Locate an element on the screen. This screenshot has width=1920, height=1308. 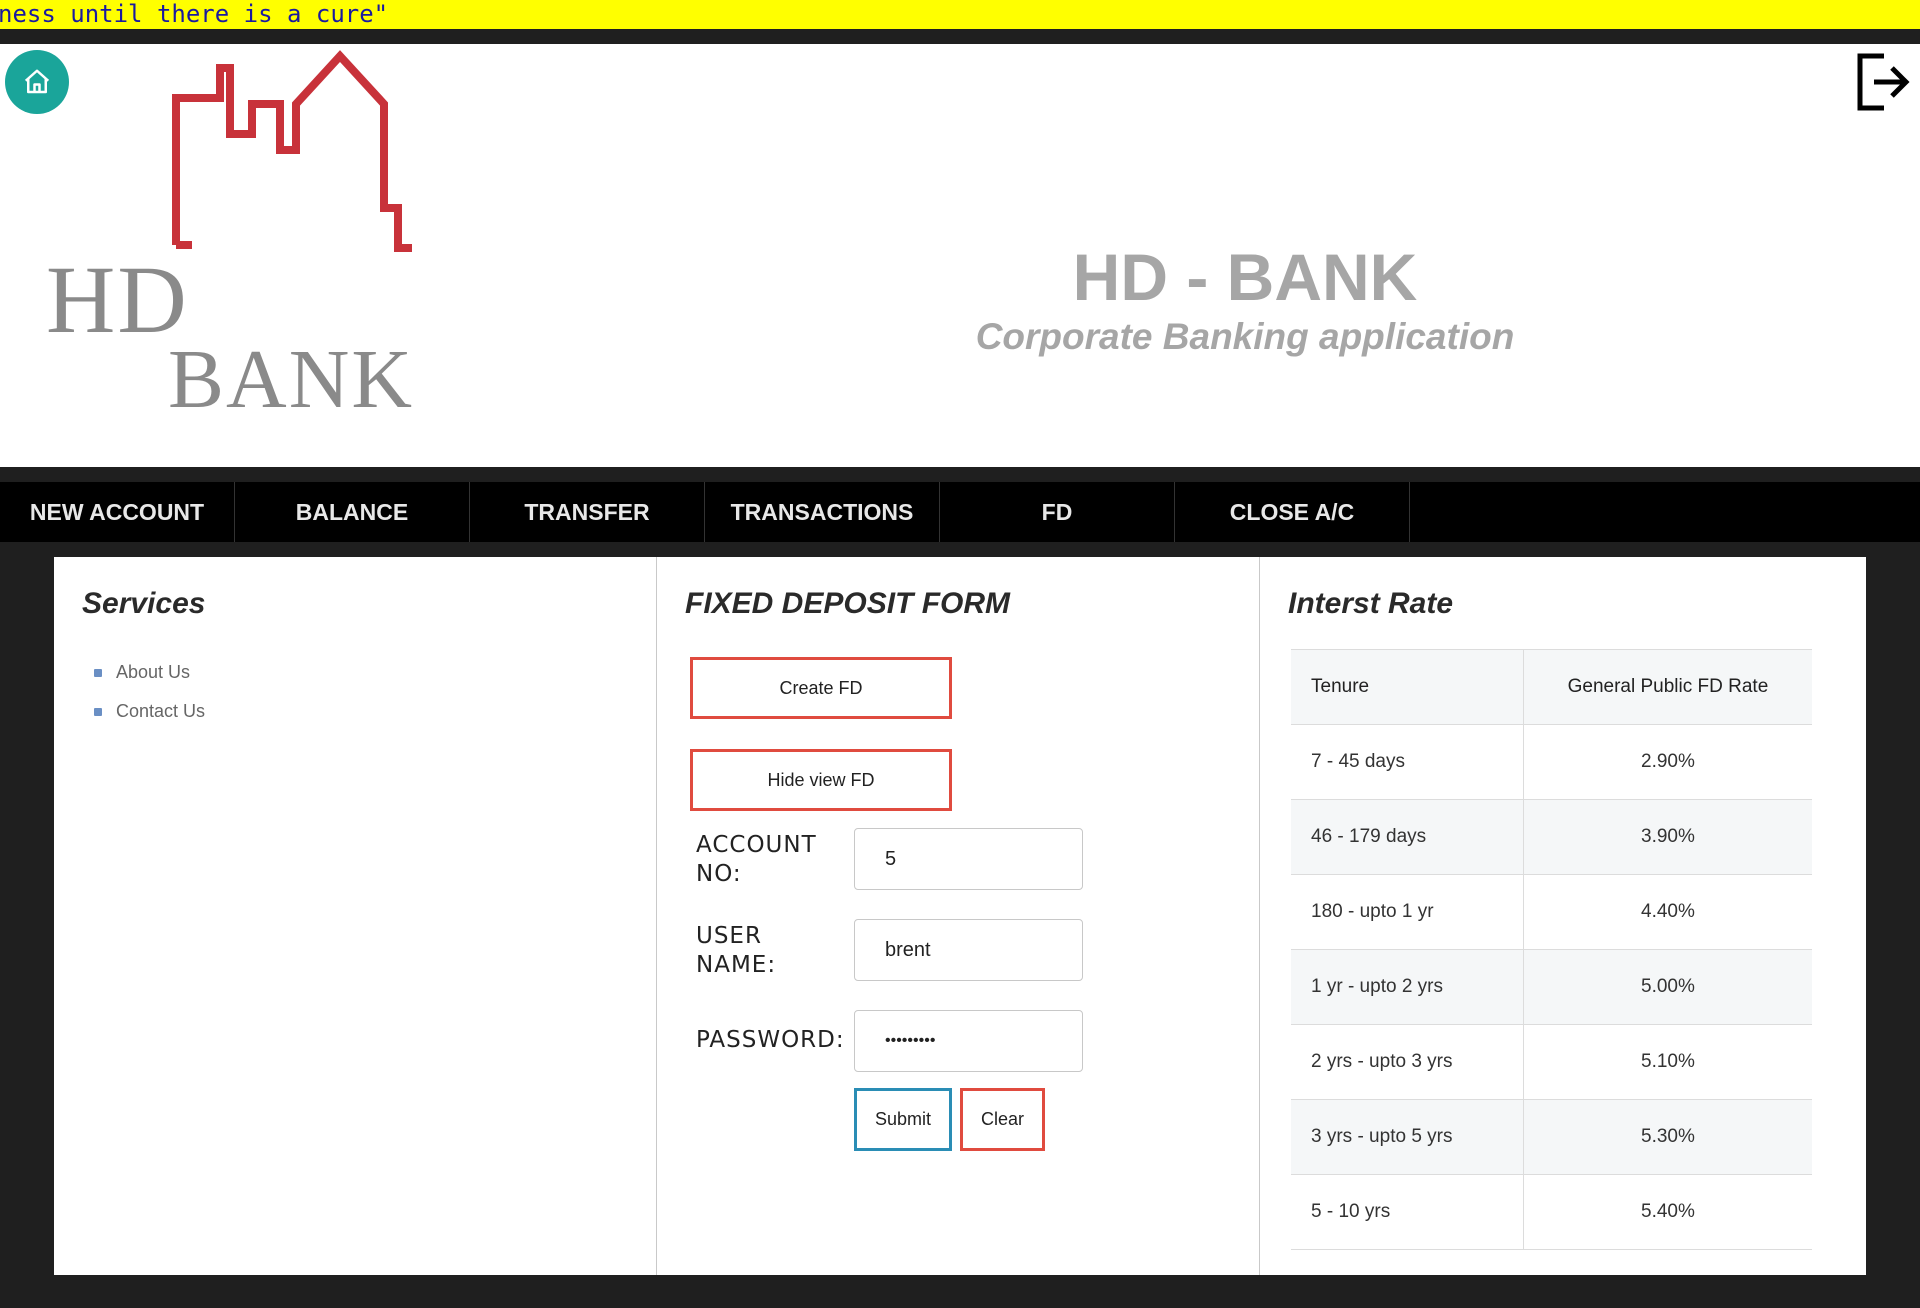
table-header-row: Tenure General Public FD Rate is located at coordinates (1551, 687).